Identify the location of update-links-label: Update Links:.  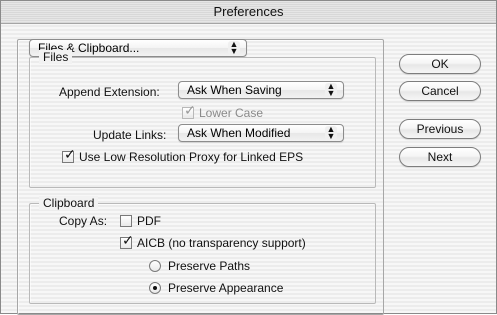
(130, 135).